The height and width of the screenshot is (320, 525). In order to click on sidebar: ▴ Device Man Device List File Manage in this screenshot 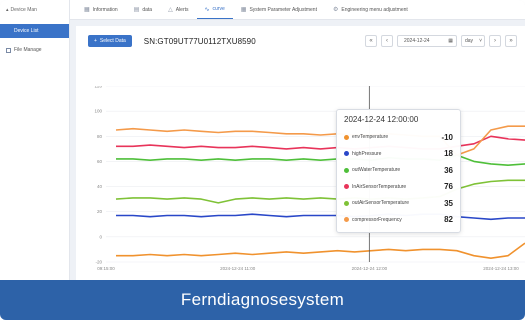, I will do `click(35, 140)`.